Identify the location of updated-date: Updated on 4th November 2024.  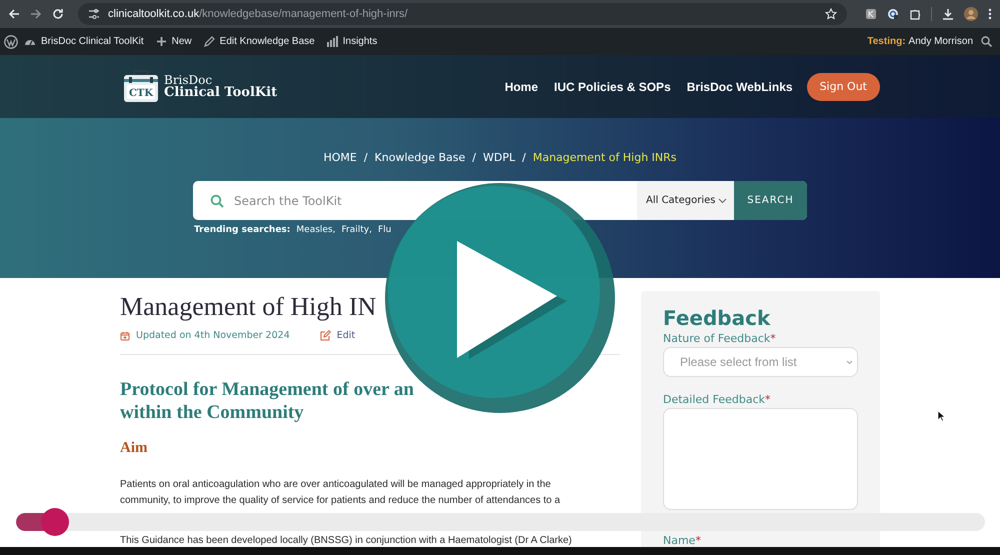
(213, 335).